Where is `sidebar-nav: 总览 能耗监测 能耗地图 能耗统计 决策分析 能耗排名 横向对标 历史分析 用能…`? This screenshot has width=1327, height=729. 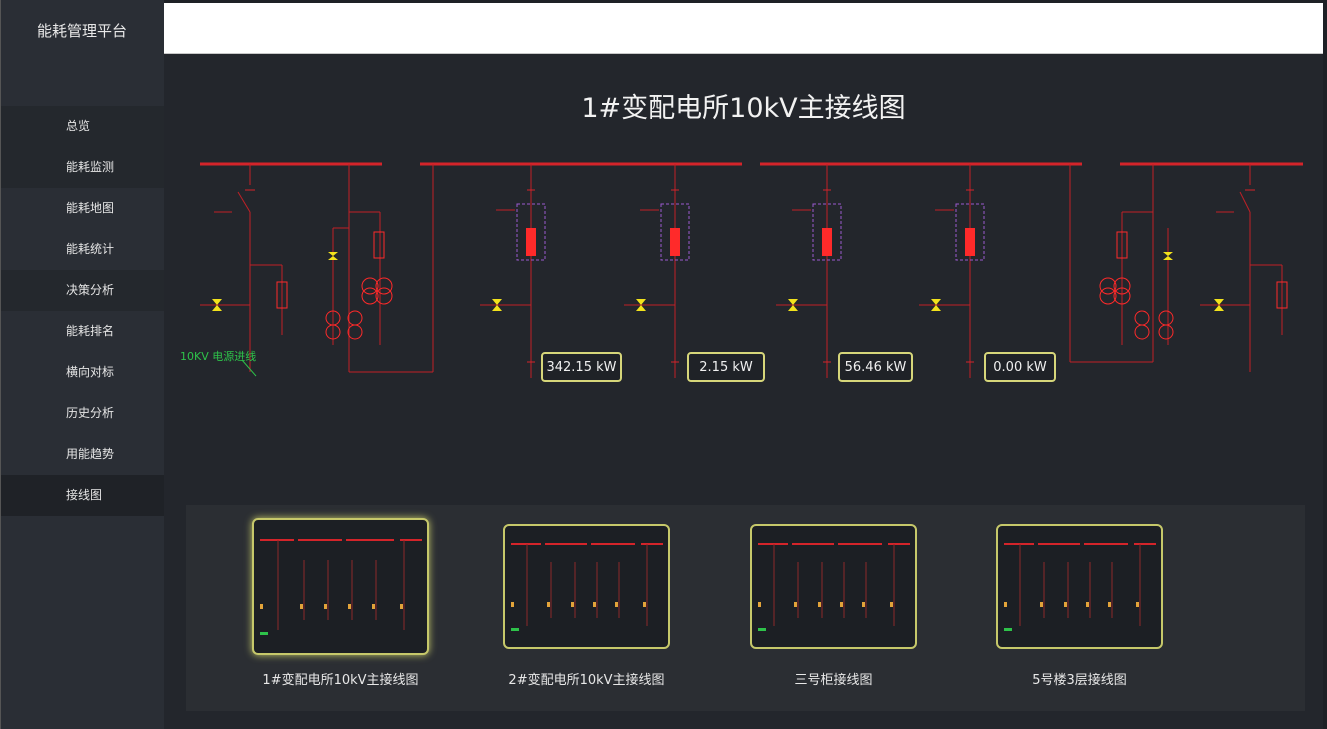 sidebar-nav: 总览 能耗监测 能耗地图 能耗统计 决策分析 能耗排名 横向对标 历史分析 用能… is located at coordinates (82, 311).